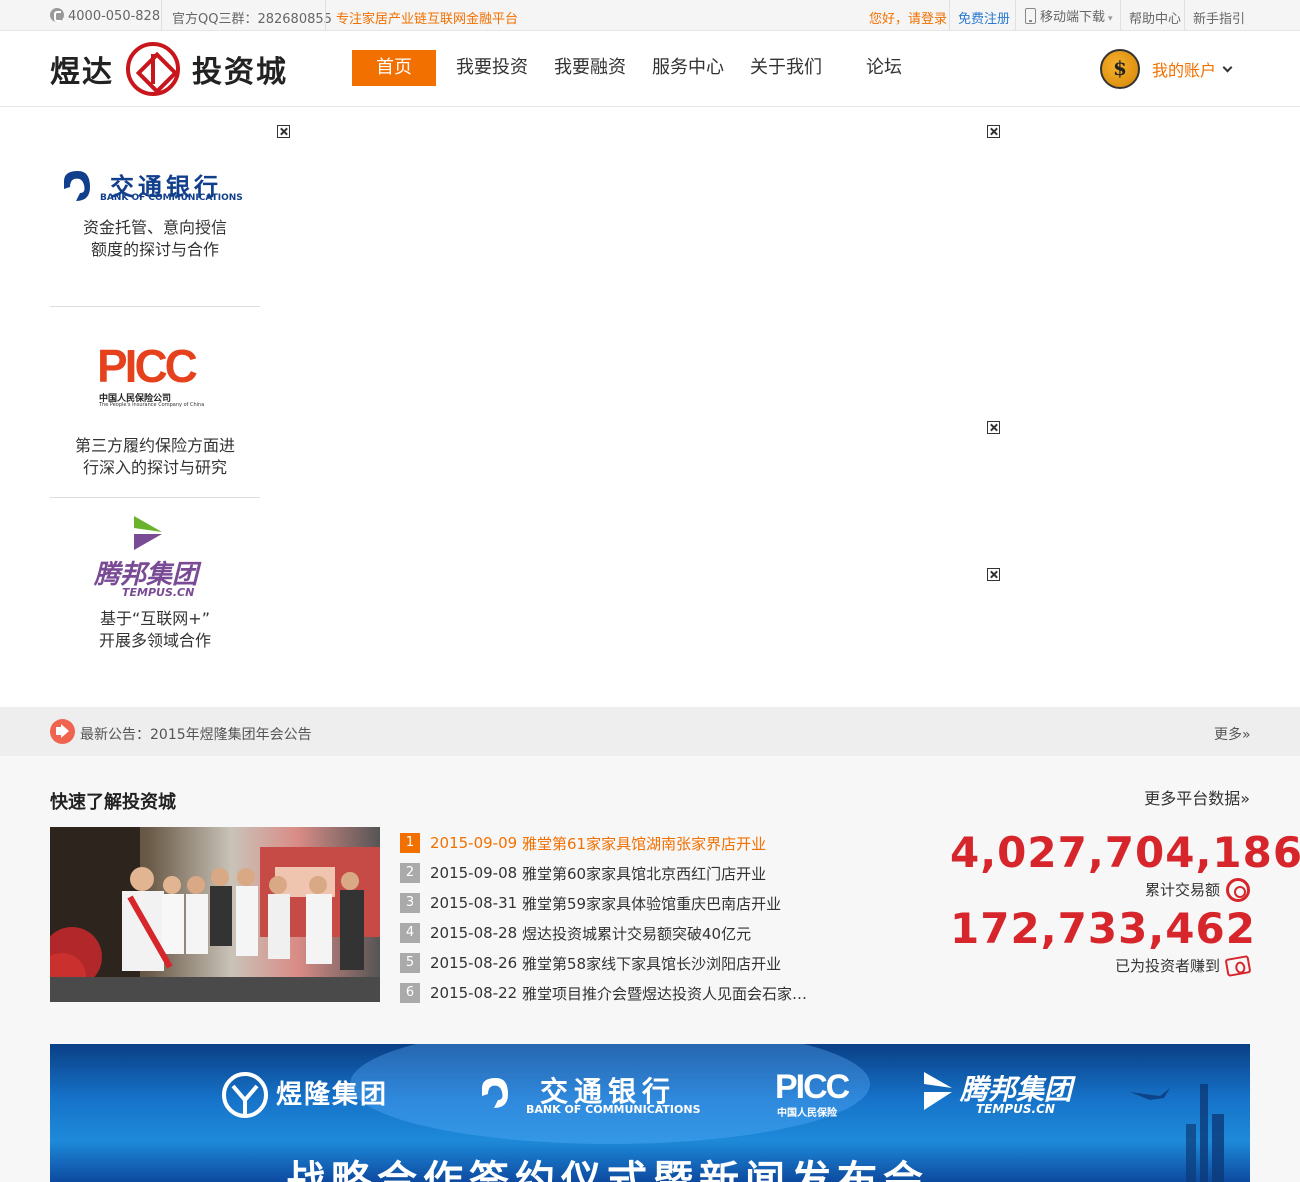 This screenshot has height=1182, width=1300. Describe the element at coordinates (154, 640) in the screenshot. I see `desc-line: 开展多领域合作` at that location.